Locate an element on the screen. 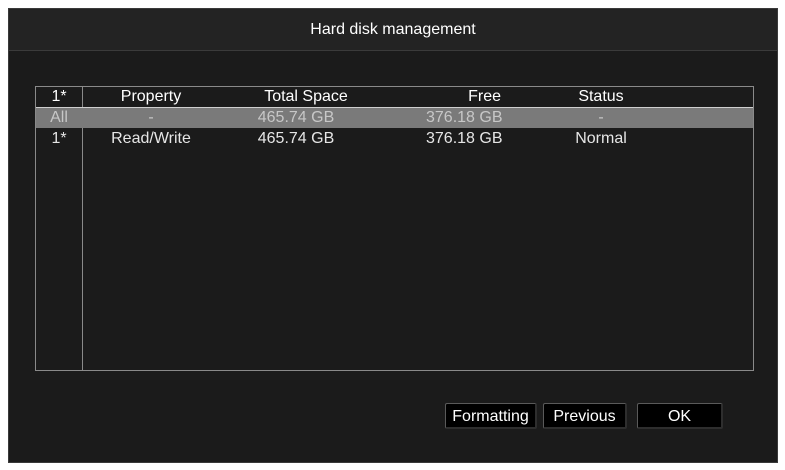  header-total-space: Total Space is located at coordinates (306, 96).